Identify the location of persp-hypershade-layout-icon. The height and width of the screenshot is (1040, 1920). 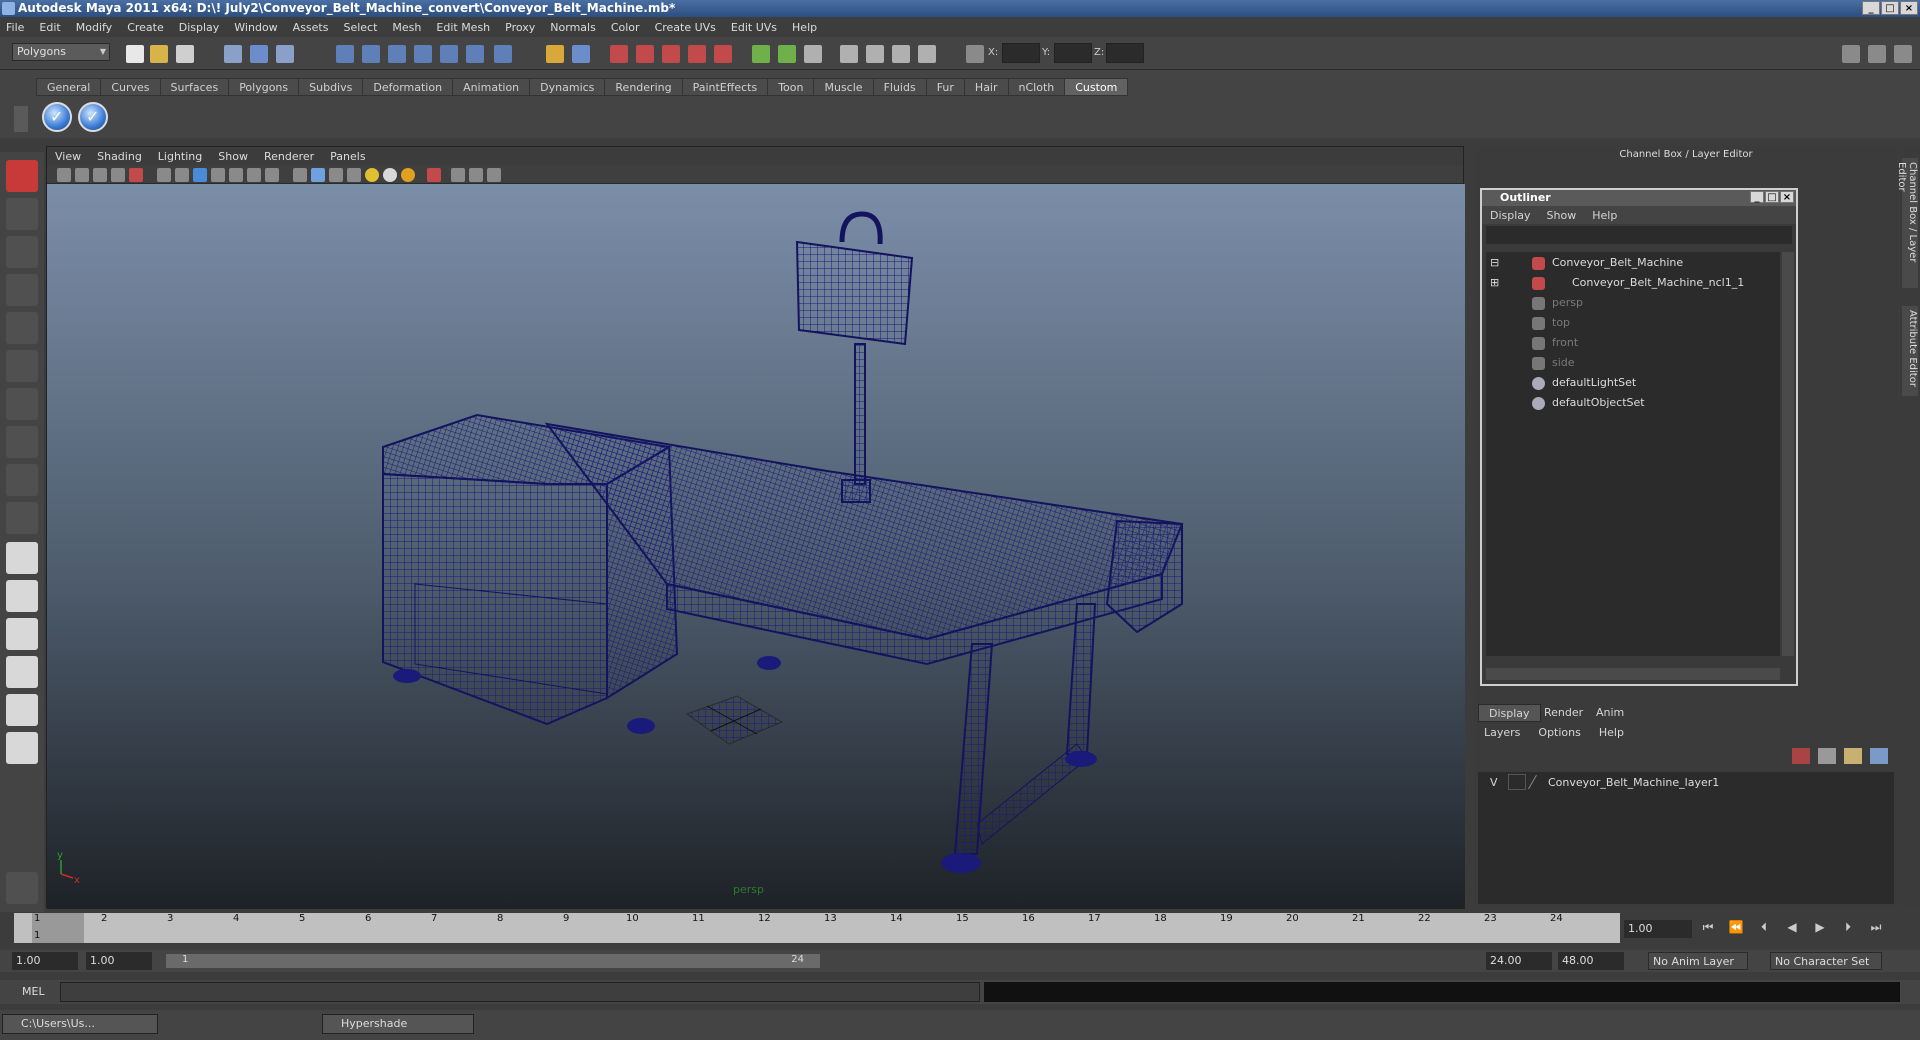
(22, 710).